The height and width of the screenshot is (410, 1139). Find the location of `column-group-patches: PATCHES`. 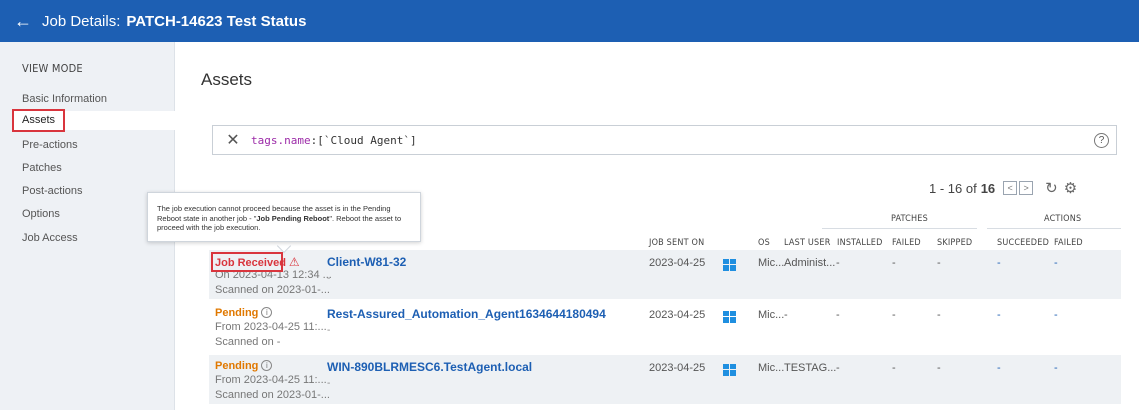

column-group-patches: PATCHES is located at coordinates (909, 219).